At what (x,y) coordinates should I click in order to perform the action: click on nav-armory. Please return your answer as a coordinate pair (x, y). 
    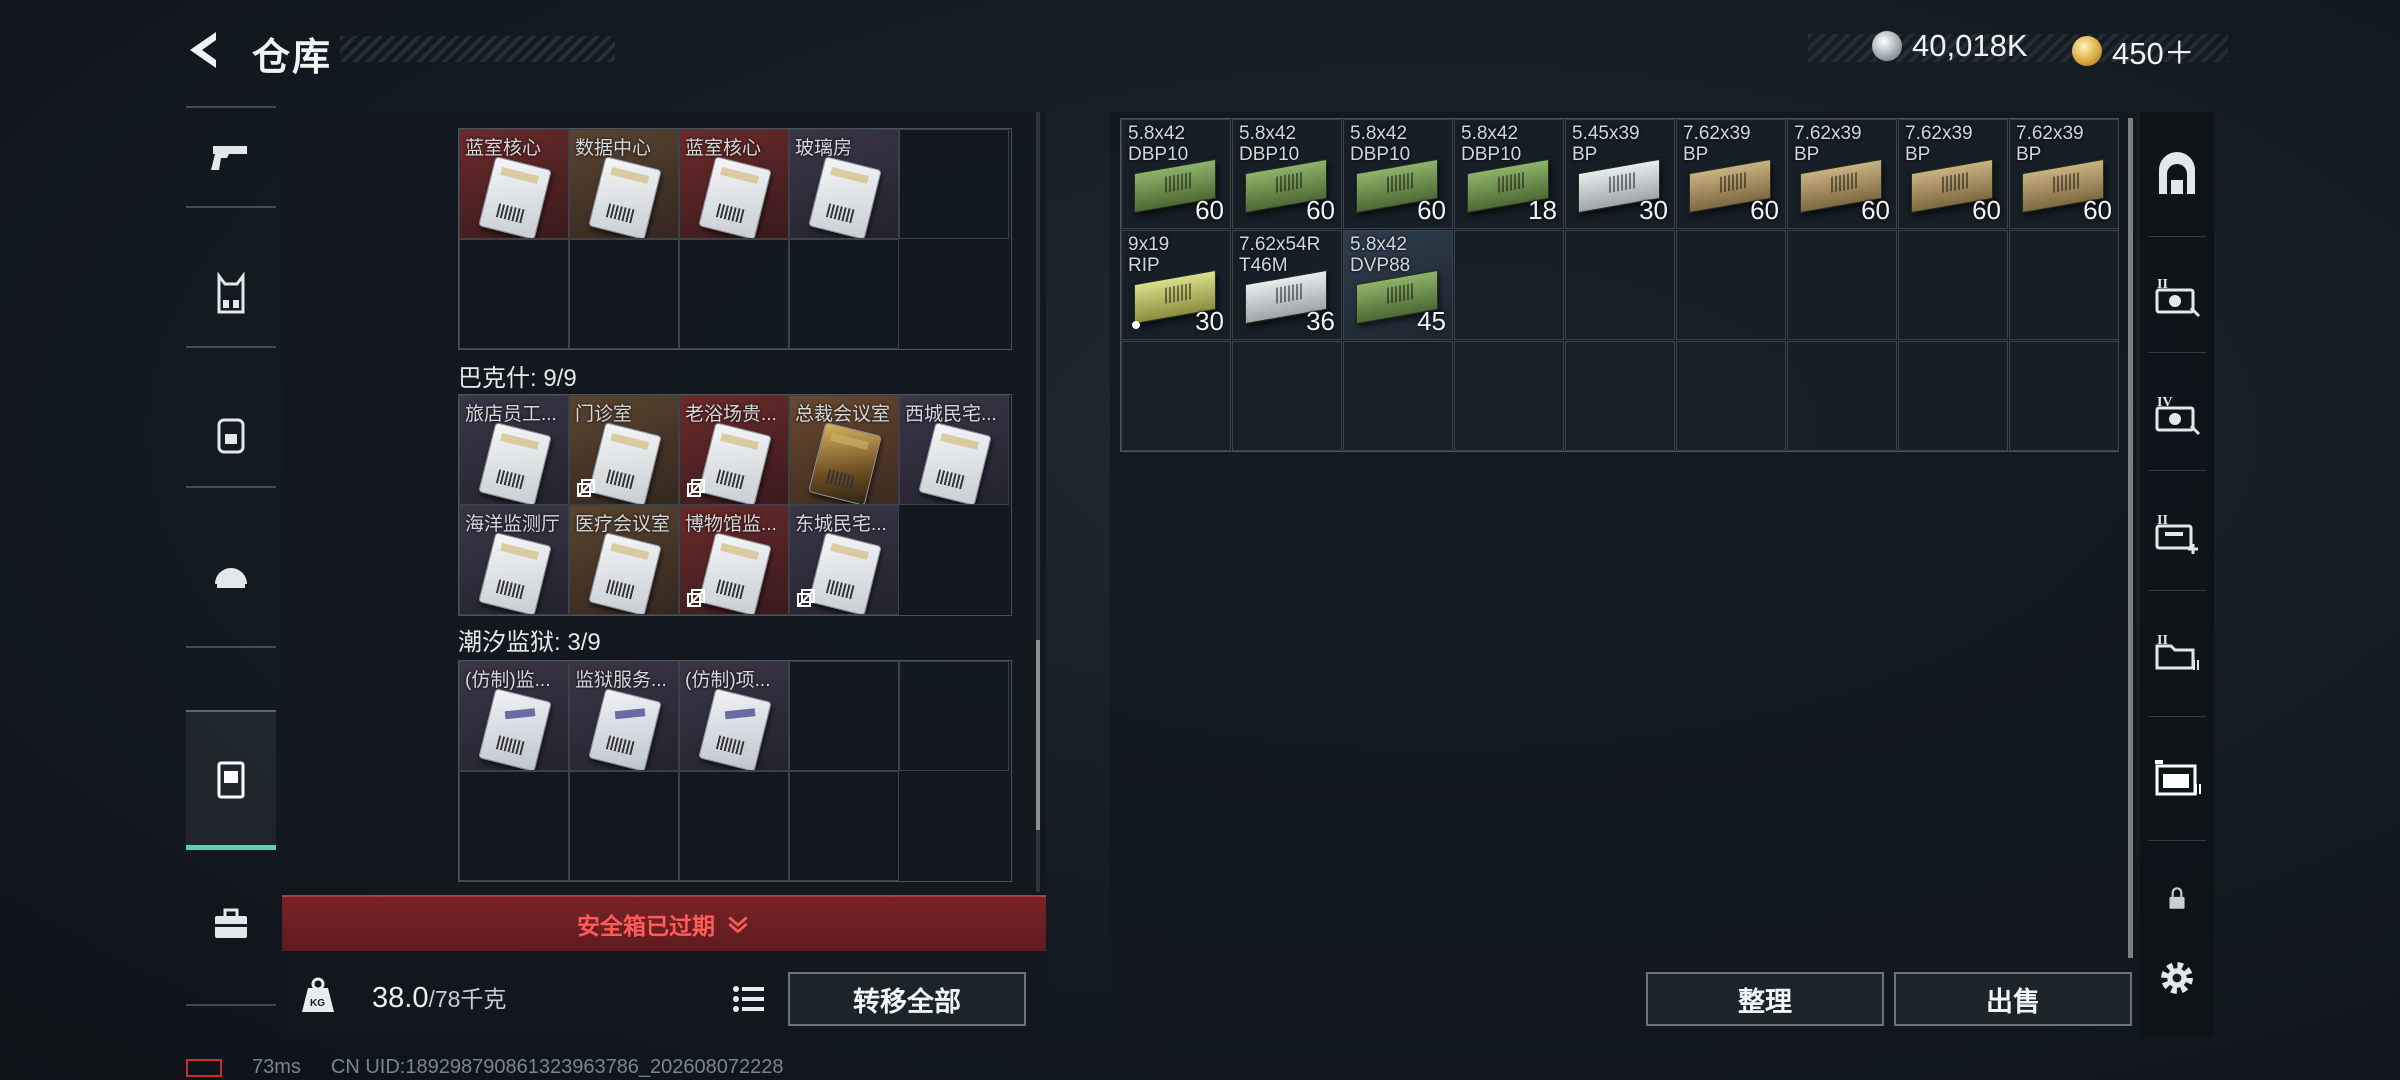
    Looking at the image, I should click on (2177, 176).